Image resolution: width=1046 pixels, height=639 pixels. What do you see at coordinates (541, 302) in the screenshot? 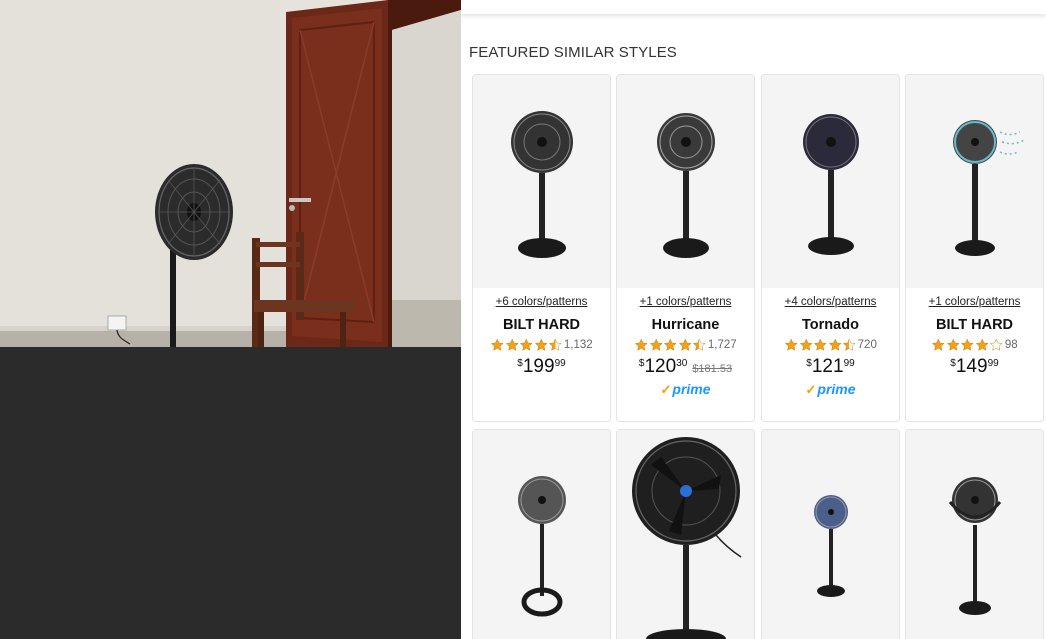
I see `colors-link: +6 colors/patterns` at bounding box center [541, 302].